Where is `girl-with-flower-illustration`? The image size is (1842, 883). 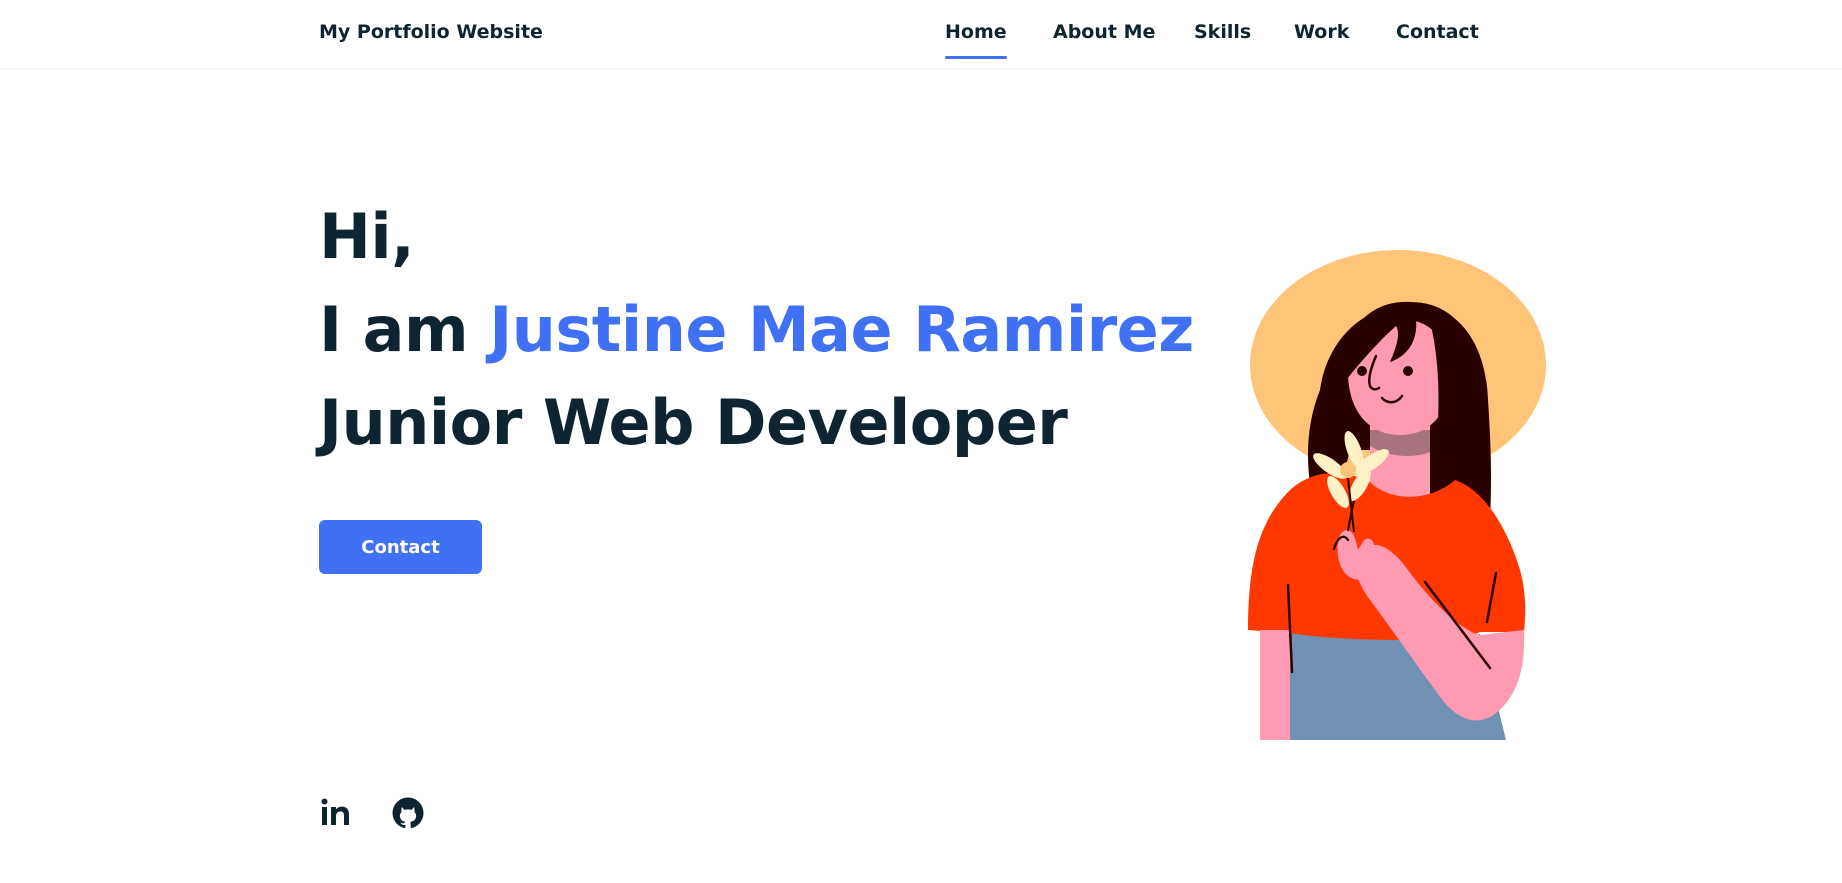
girl-with-flower-illustration is located at coordinates (1397, 495).